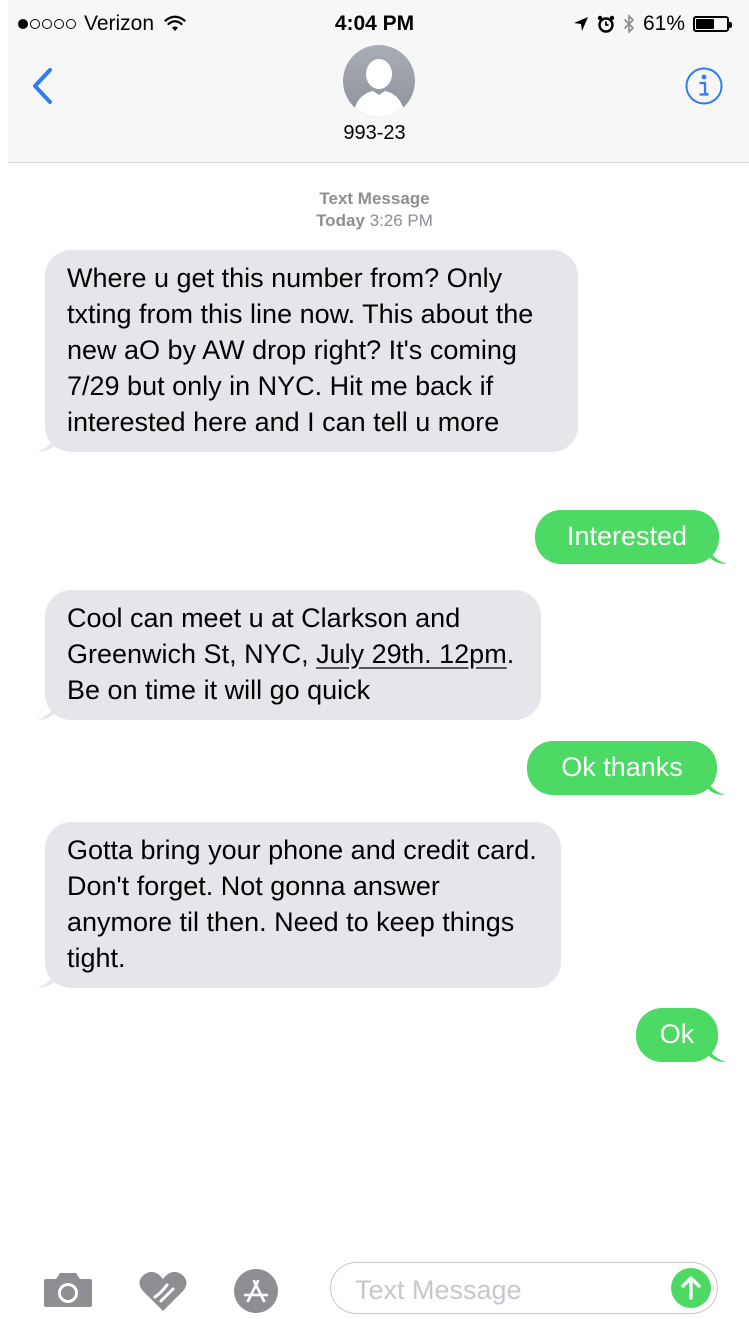 This screenshot has width=749, height=1319. What do you see at coordinates (629, 24) in the screenshot?
I see `bluetooth-icon` at bounding box center [629, 24].